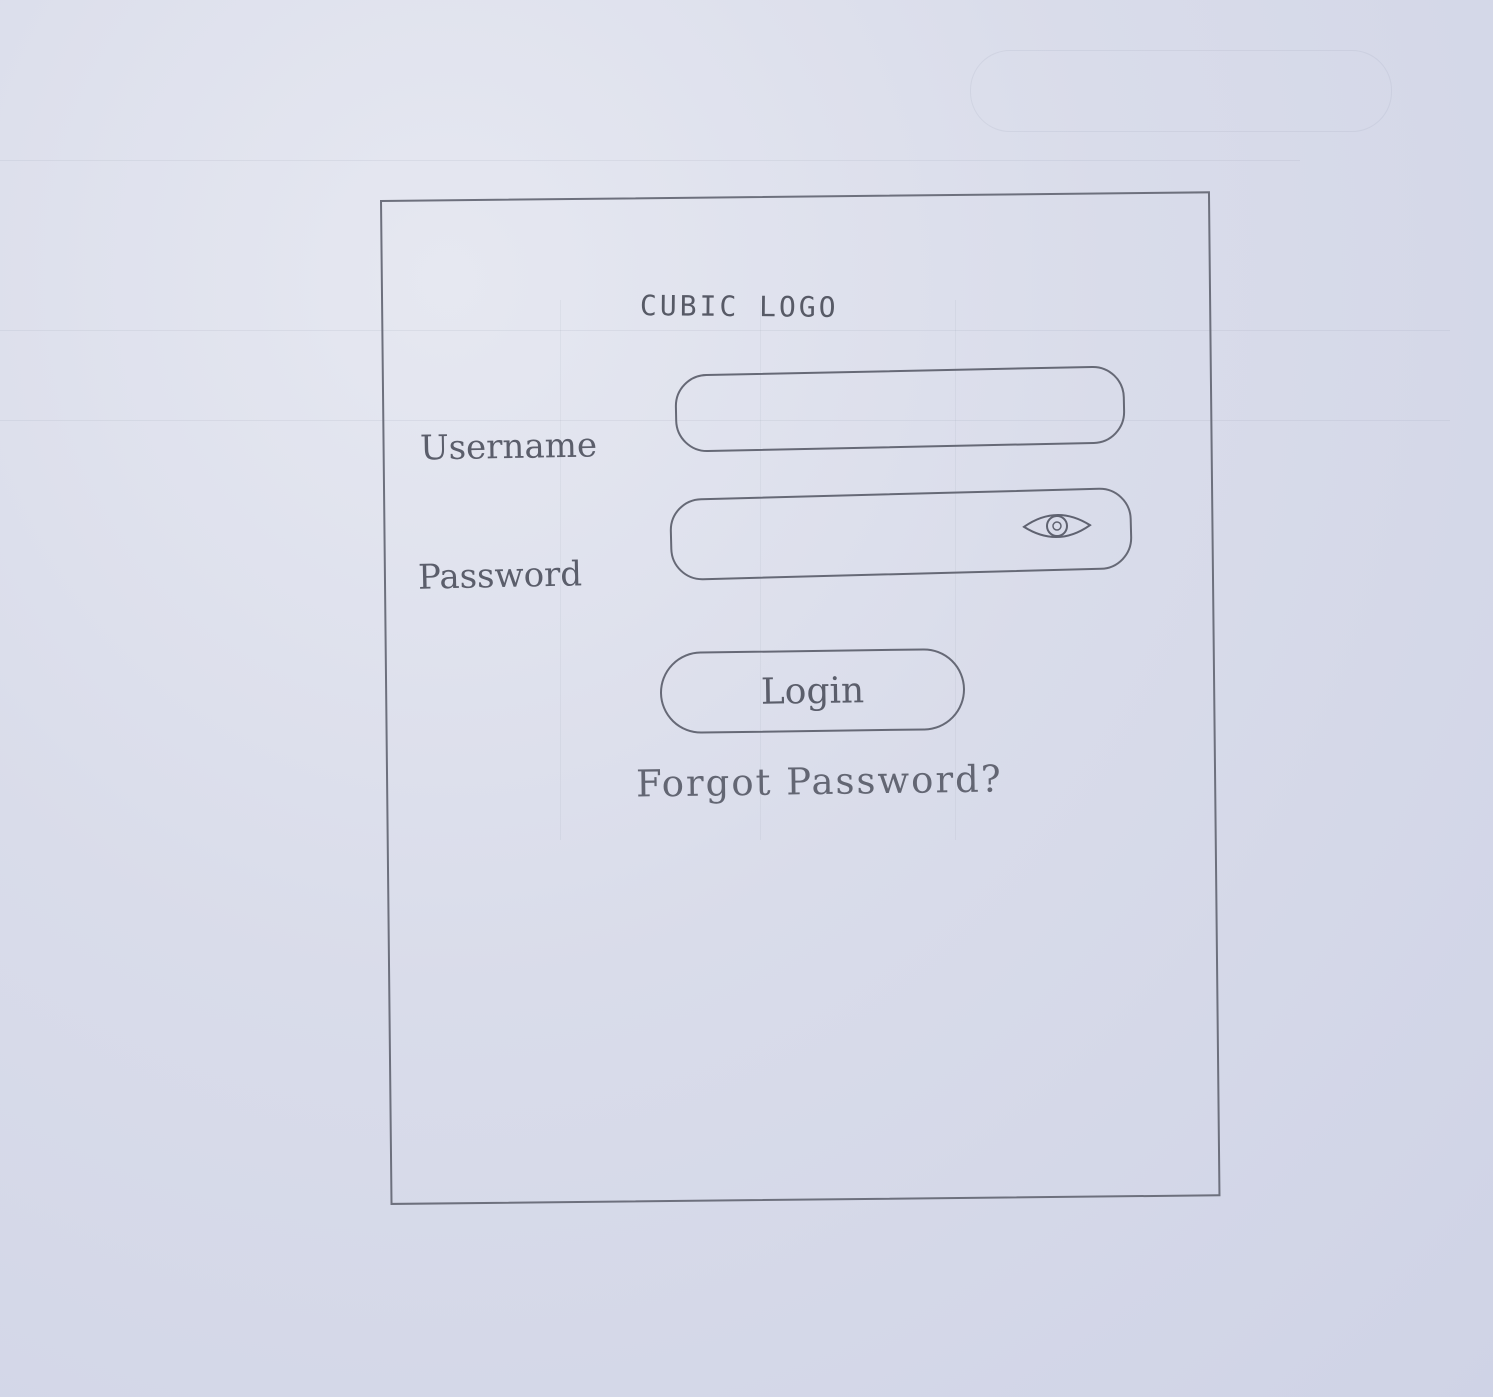 This screenshot has height=1397, width=1493. What do you see at coordinates (508, 447) in the screenshot?
I see `username-label: Username` at bounding box center [508, 447].